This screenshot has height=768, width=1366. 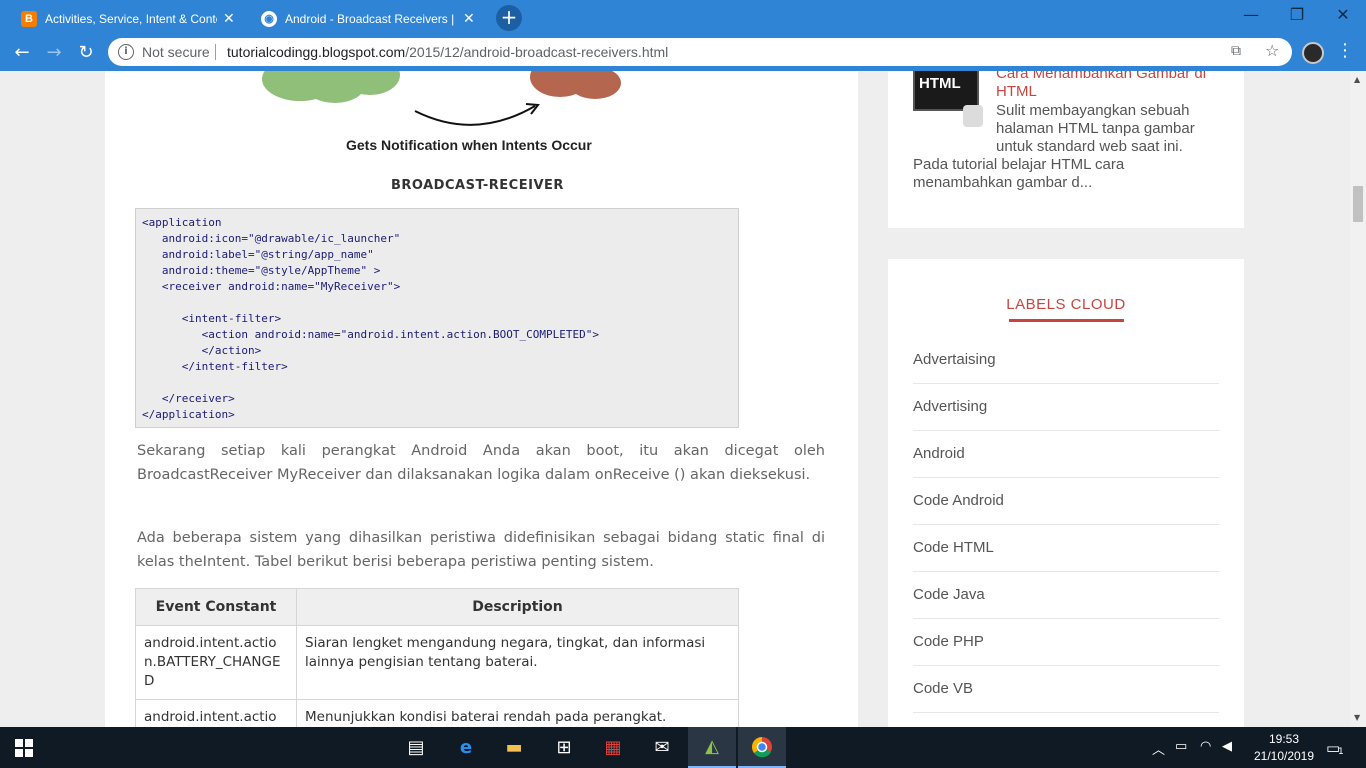 I want to click on clock-date: 21/10/2019, so click(x=1284, y=756).